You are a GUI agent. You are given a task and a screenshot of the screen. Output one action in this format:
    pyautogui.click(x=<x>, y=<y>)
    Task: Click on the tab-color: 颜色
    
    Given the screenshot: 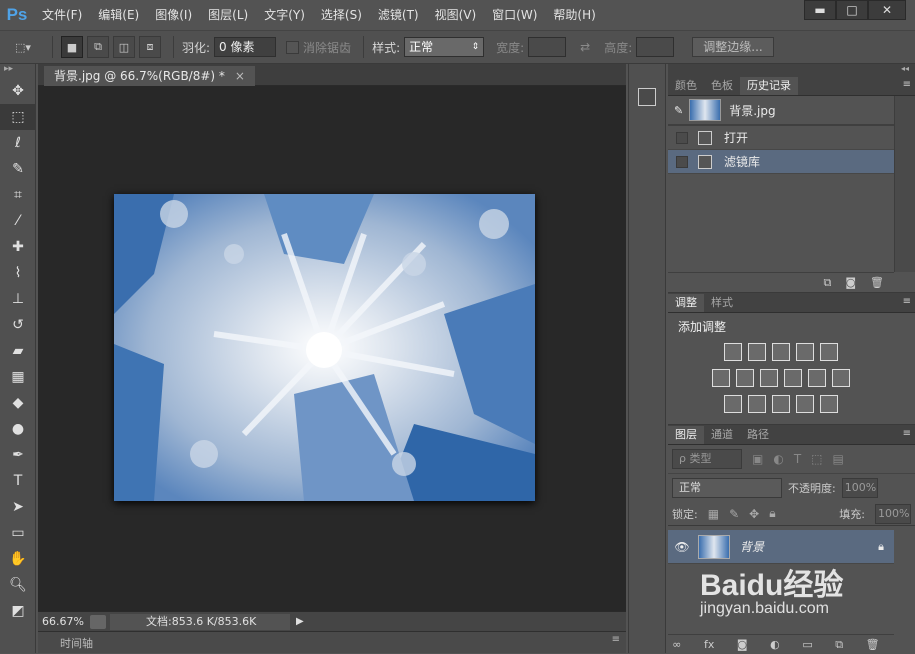 What is the action you would take?
    pyautogui.click(x=686, y=86)
    